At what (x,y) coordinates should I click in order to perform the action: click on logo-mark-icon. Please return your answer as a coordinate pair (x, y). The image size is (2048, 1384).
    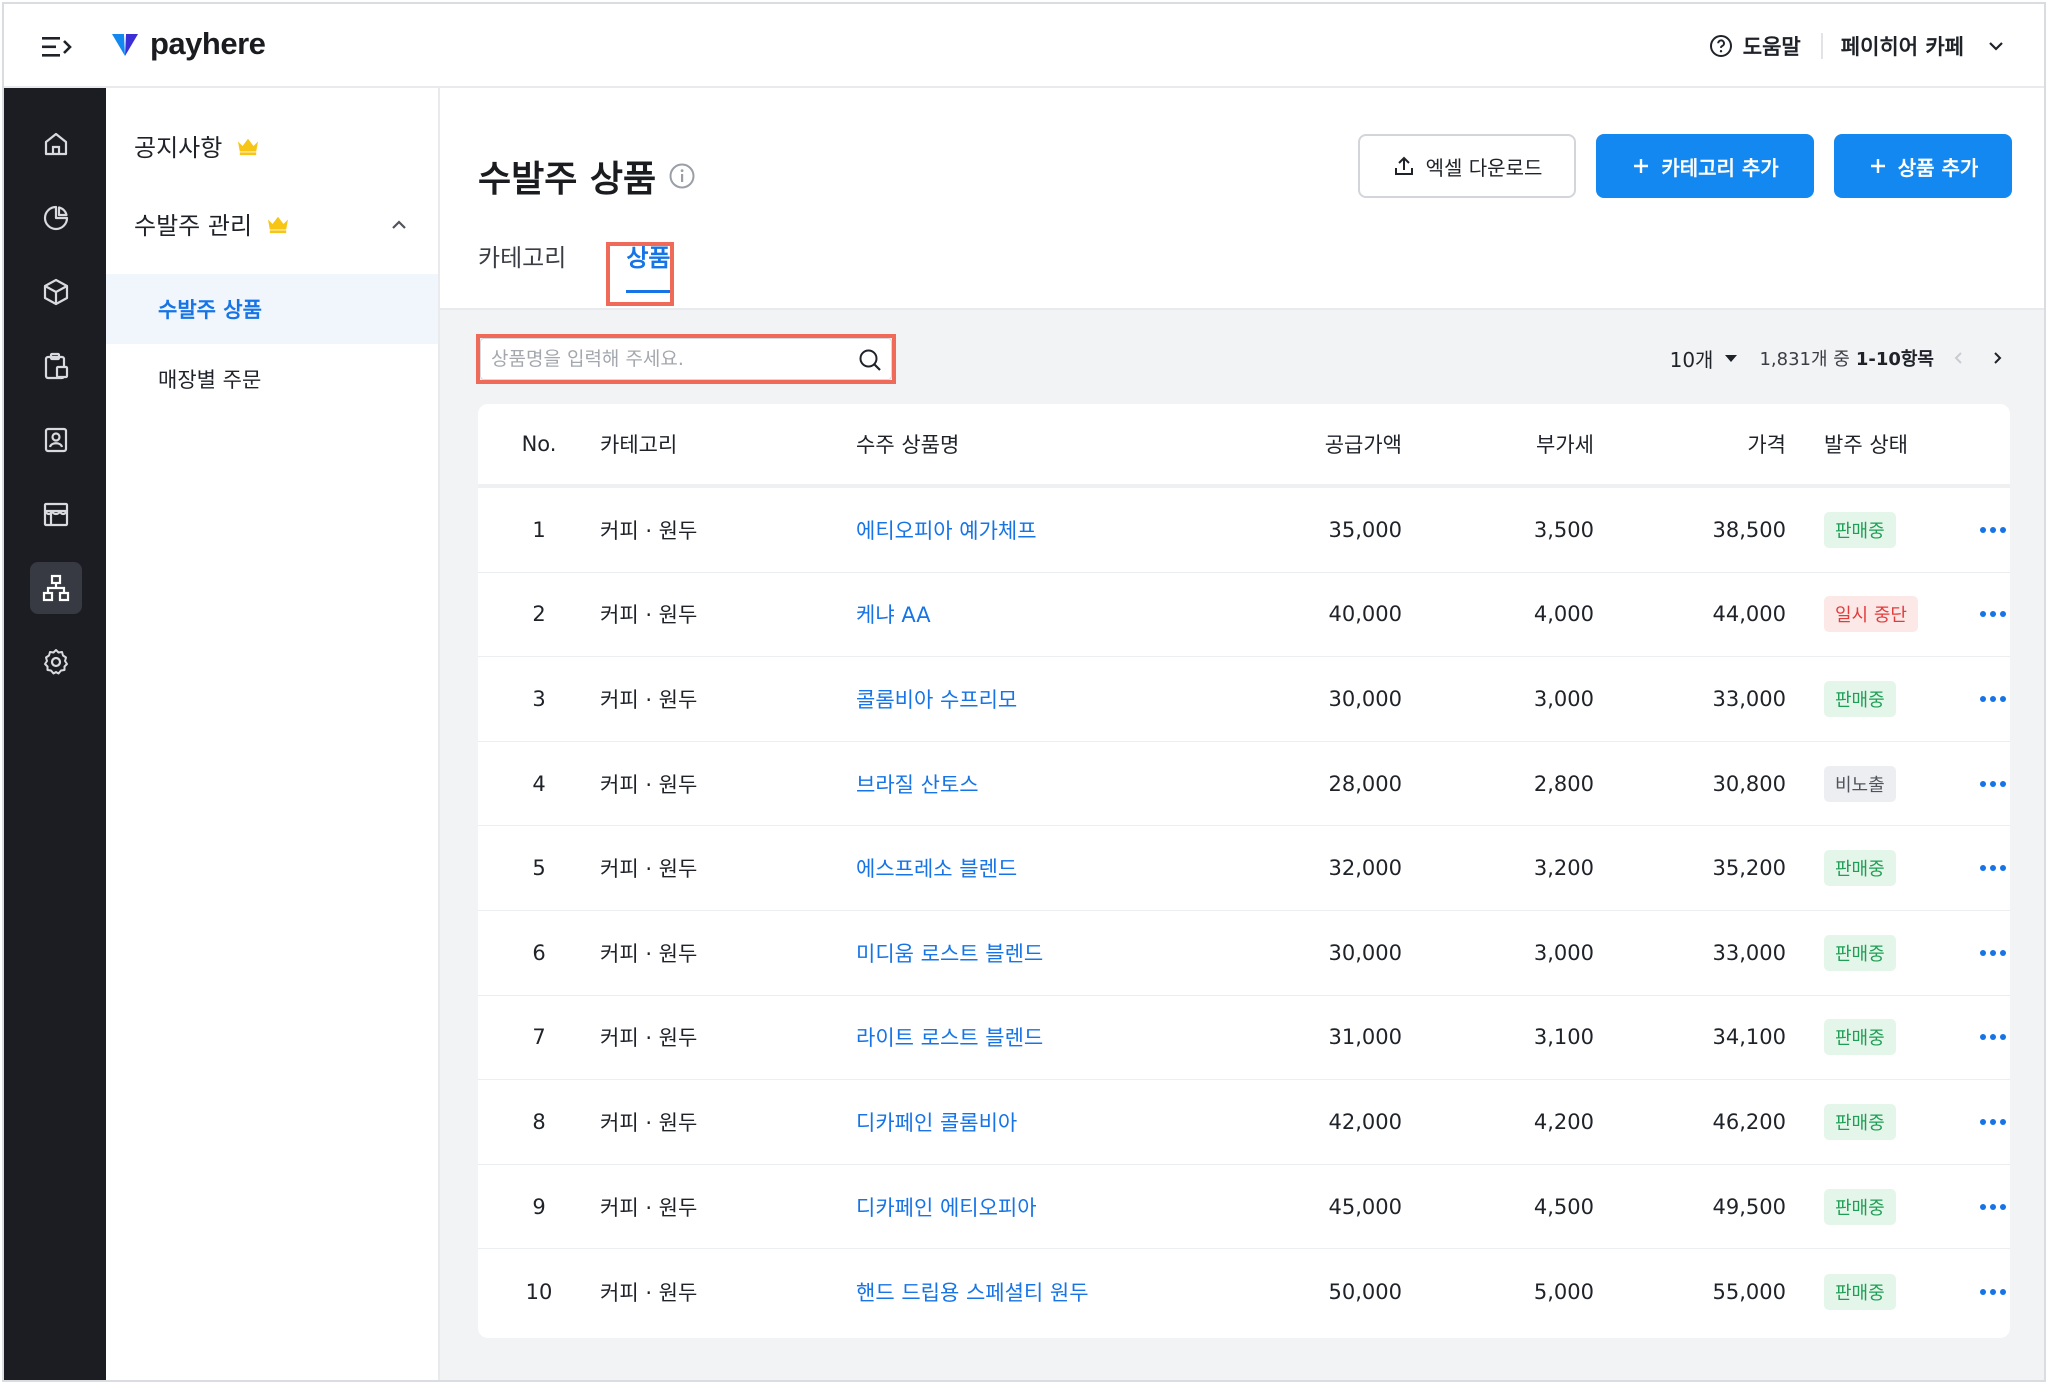
    Looking at the image, I should click on (125, 45).